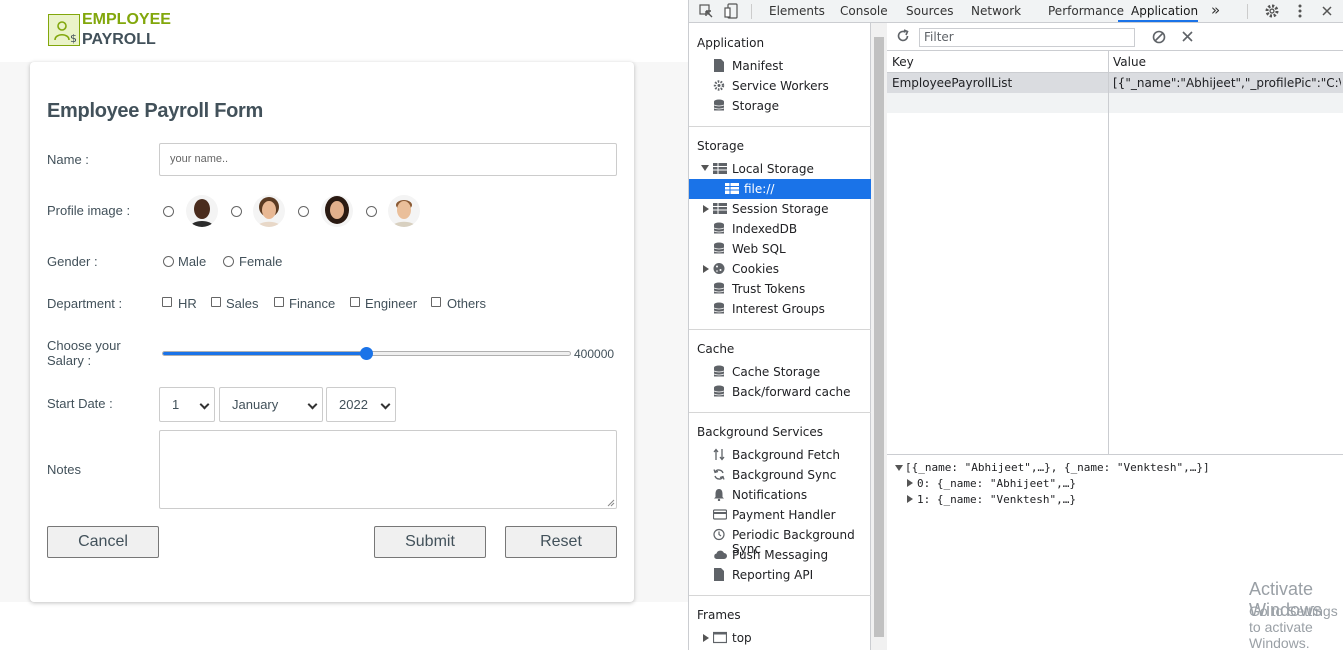  Describe the element at coordinates (797, 11) in the screenshot. I see `tab-elements: Elements` at that location.